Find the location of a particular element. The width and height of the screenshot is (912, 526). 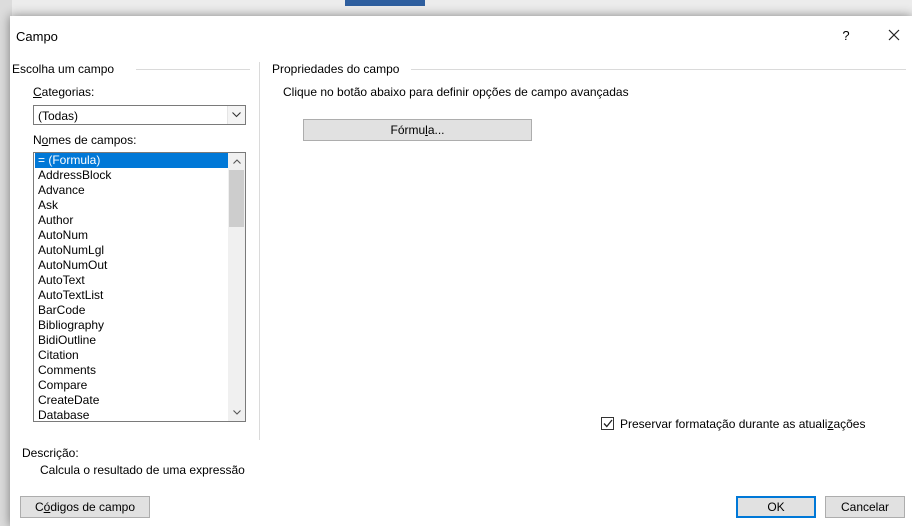

scroll-up-button is located at coordinates (236, 161).